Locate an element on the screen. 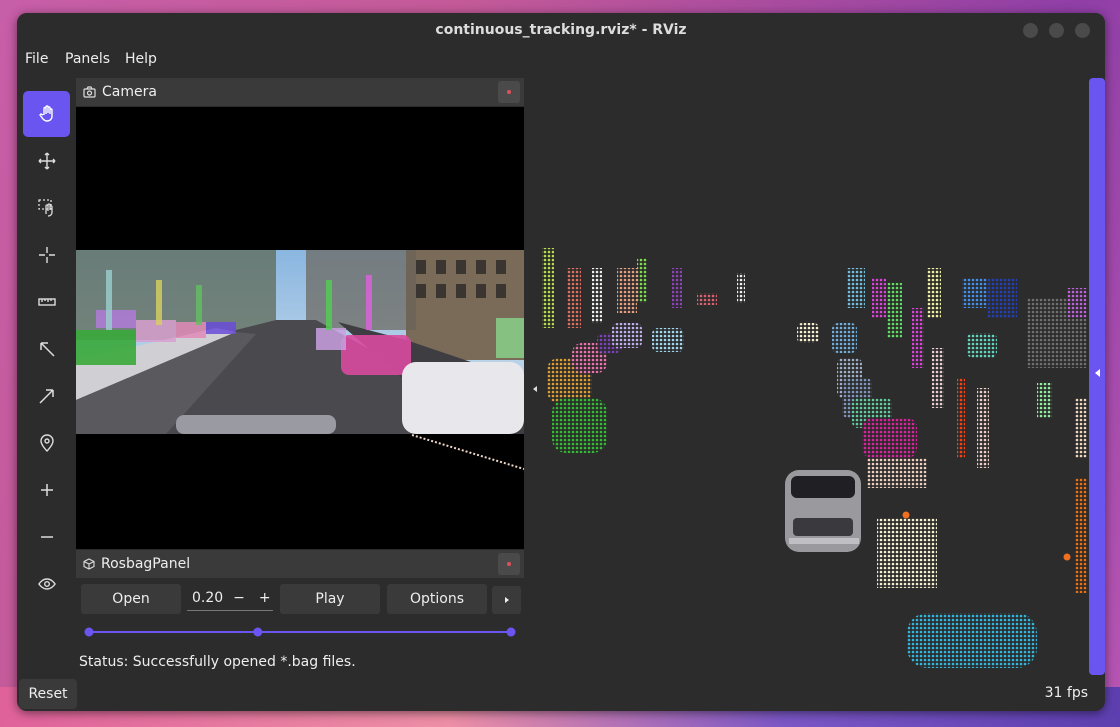 The width and height of the screenshot is (1120, 727). rosbag-panel-close-button is located at coordinates (509, 564).